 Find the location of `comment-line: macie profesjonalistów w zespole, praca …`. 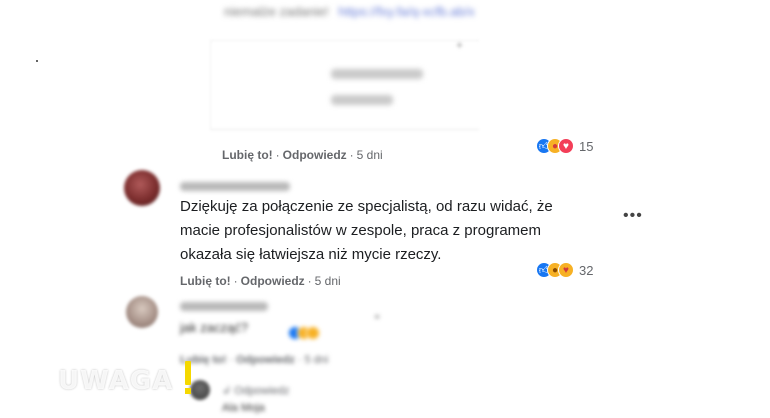

comment-line: macie profesjonalistów w zespole, praca … is located at coordinates (360, 230).